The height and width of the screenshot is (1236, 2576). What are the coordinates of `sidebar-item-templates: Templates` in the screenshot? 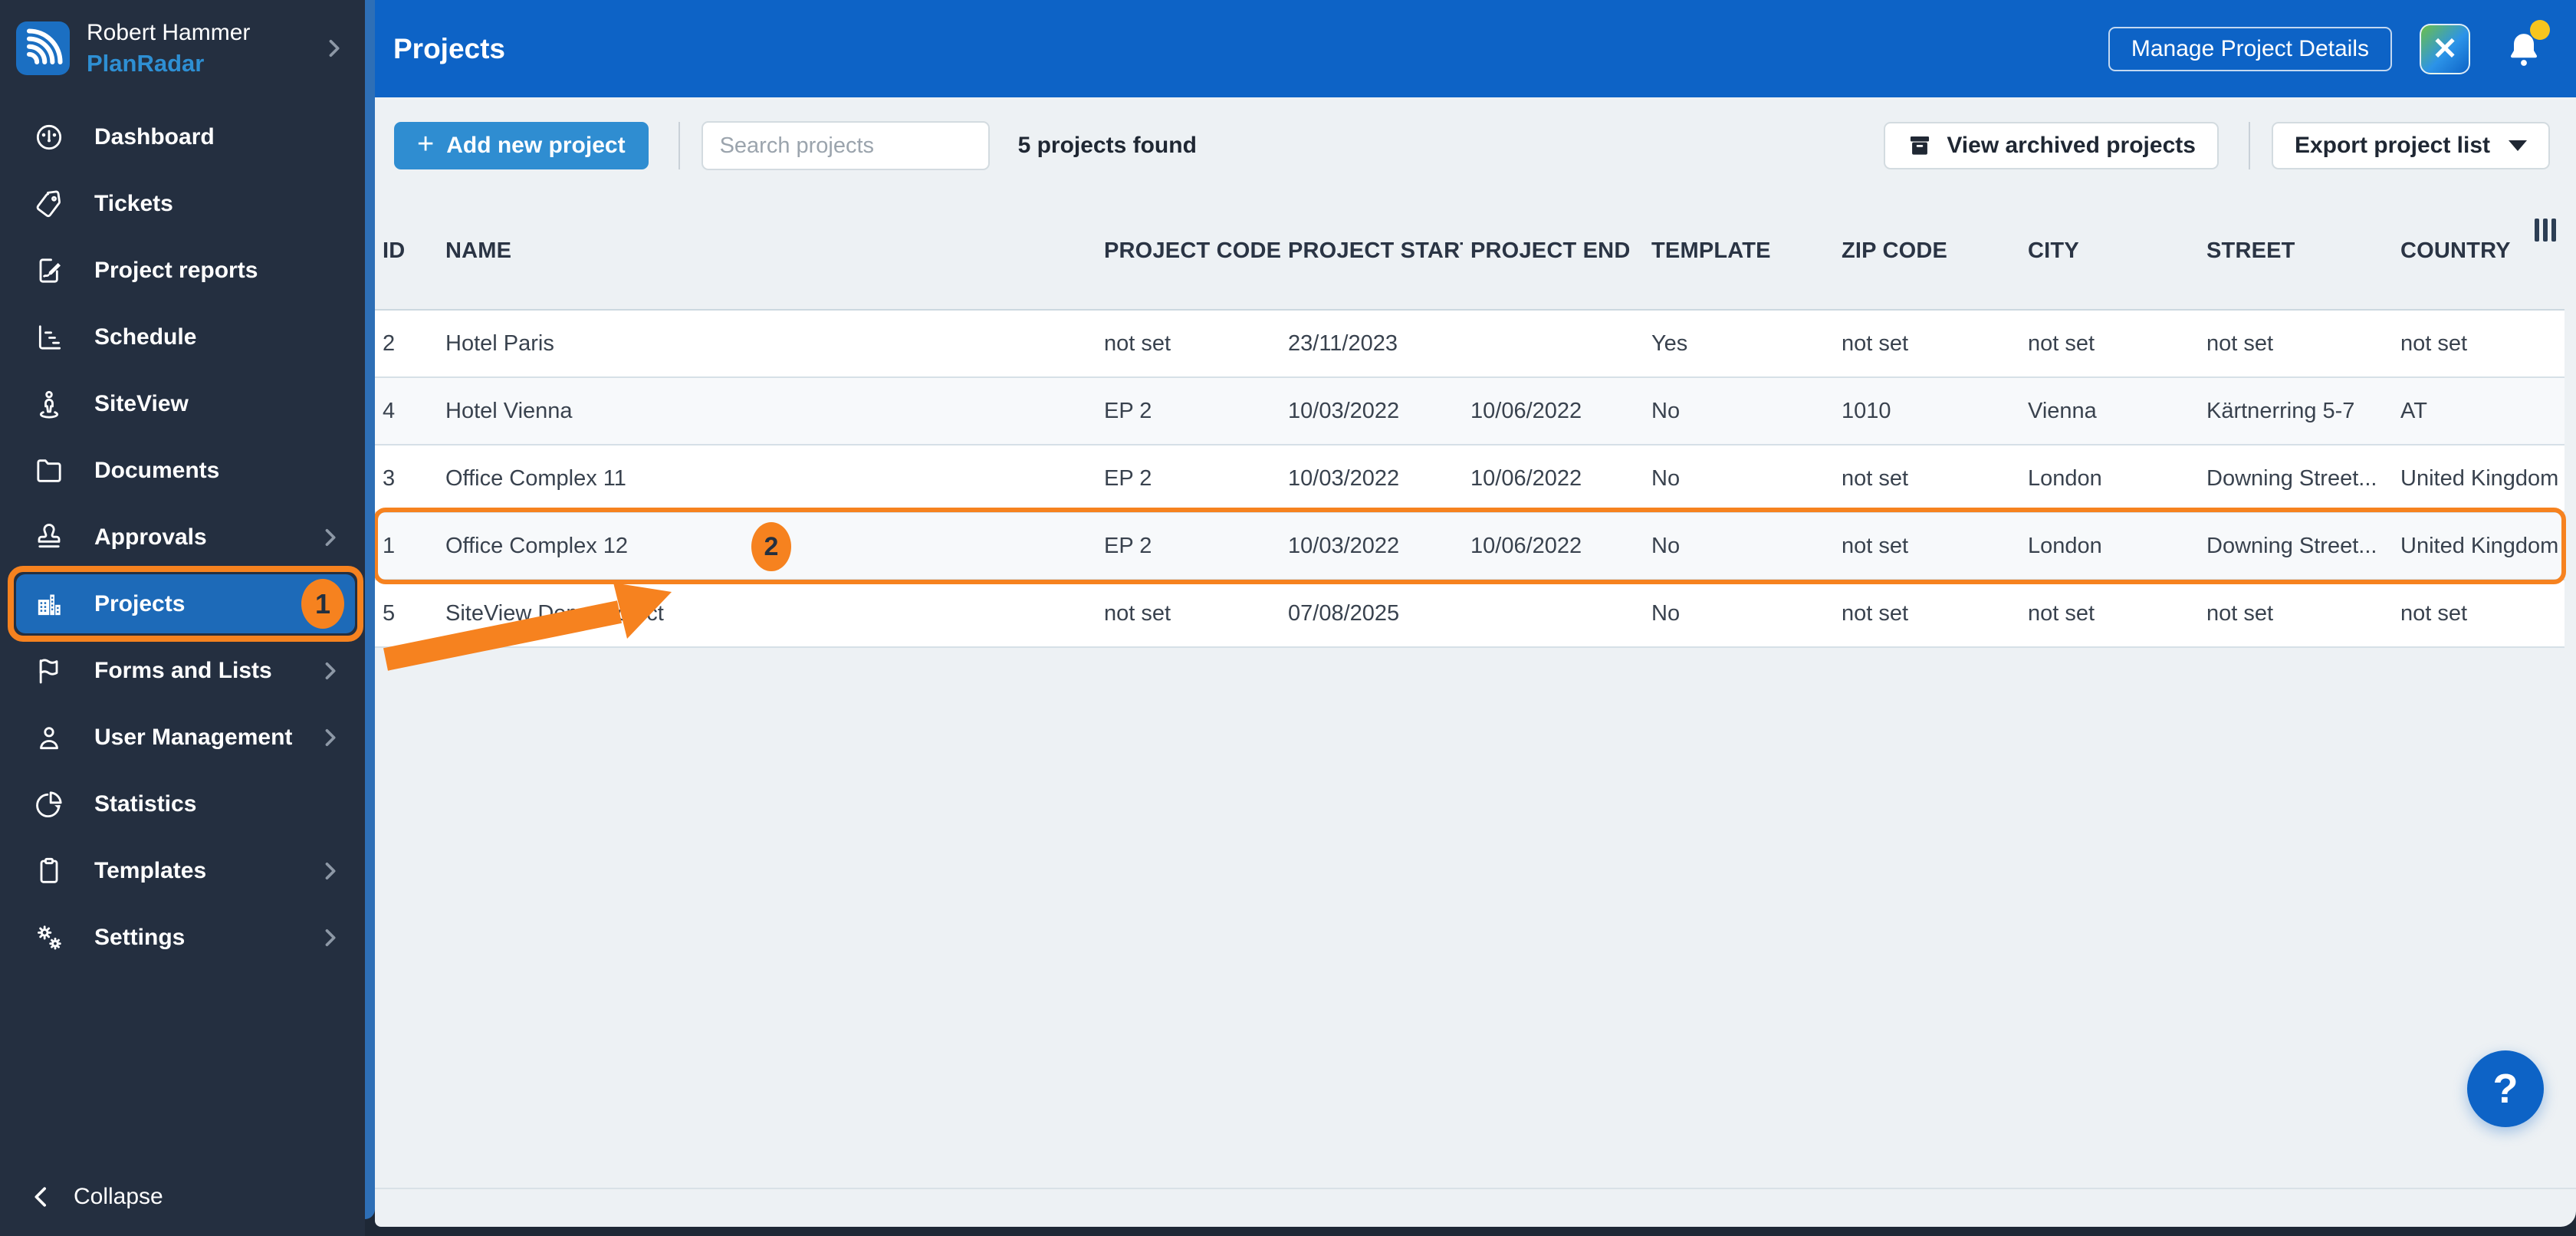 It's located at (186, 870).